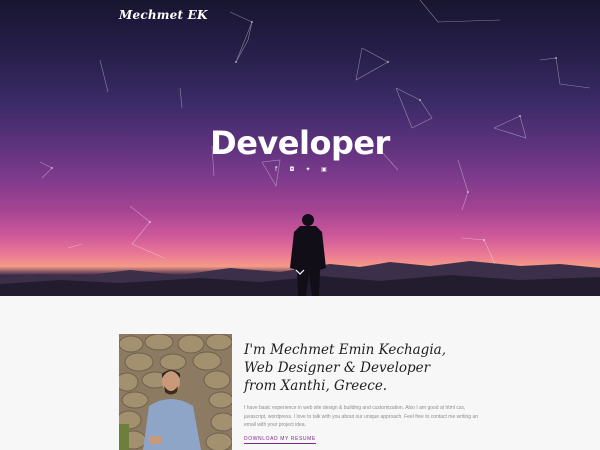 This screenshot has height=450, width=600. Describe the element at coordinates (300, 169) in the screenshot. I see `social-links: f ◘ ✦ ▣` at that location.